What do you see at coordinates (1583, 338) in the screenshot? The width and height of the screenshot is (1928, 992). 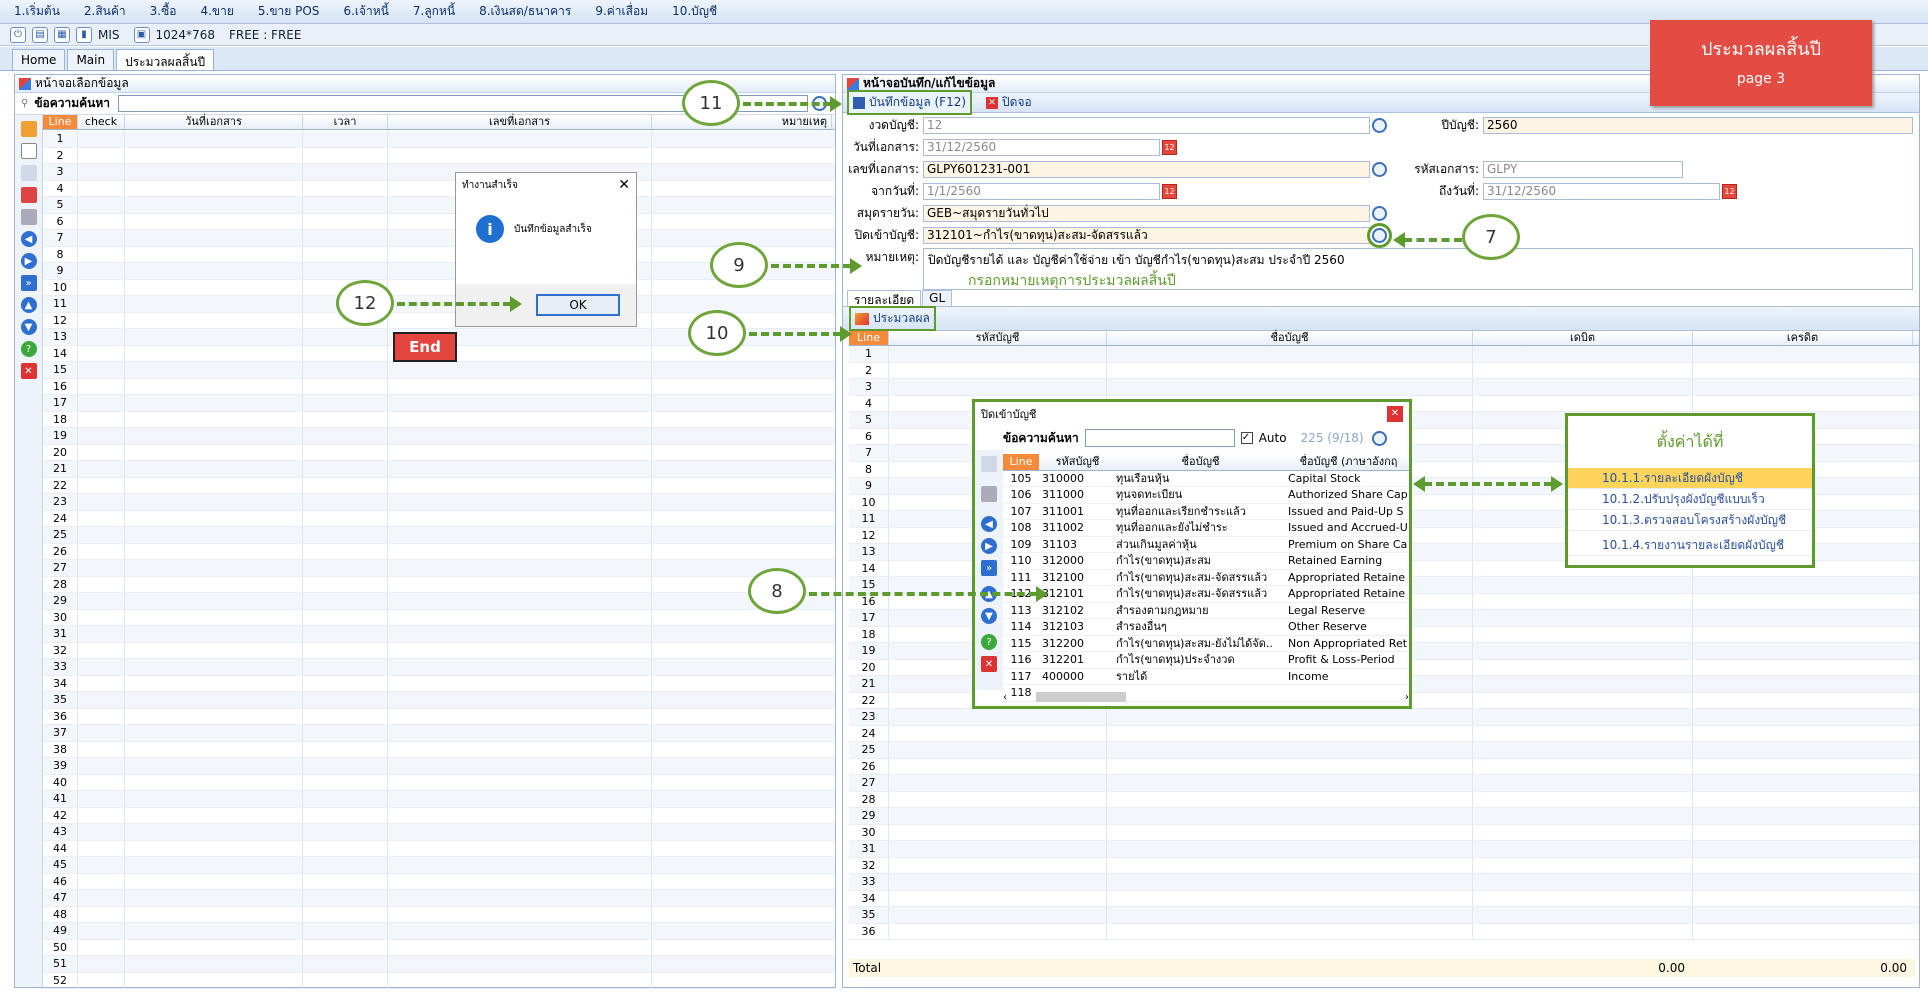 I see `dcol-debit: เดบิต` at bounding box center [1583, 338].